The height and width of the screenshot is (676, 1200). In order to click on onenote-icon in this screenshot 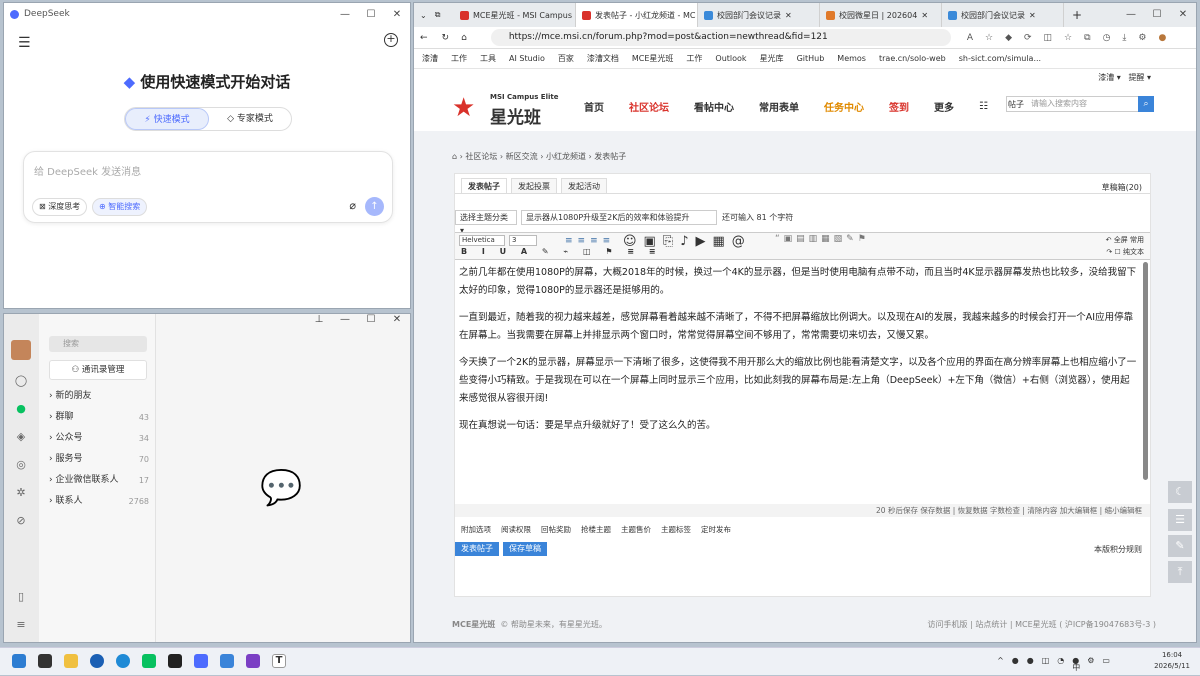, I will do `click(253, 661)`.